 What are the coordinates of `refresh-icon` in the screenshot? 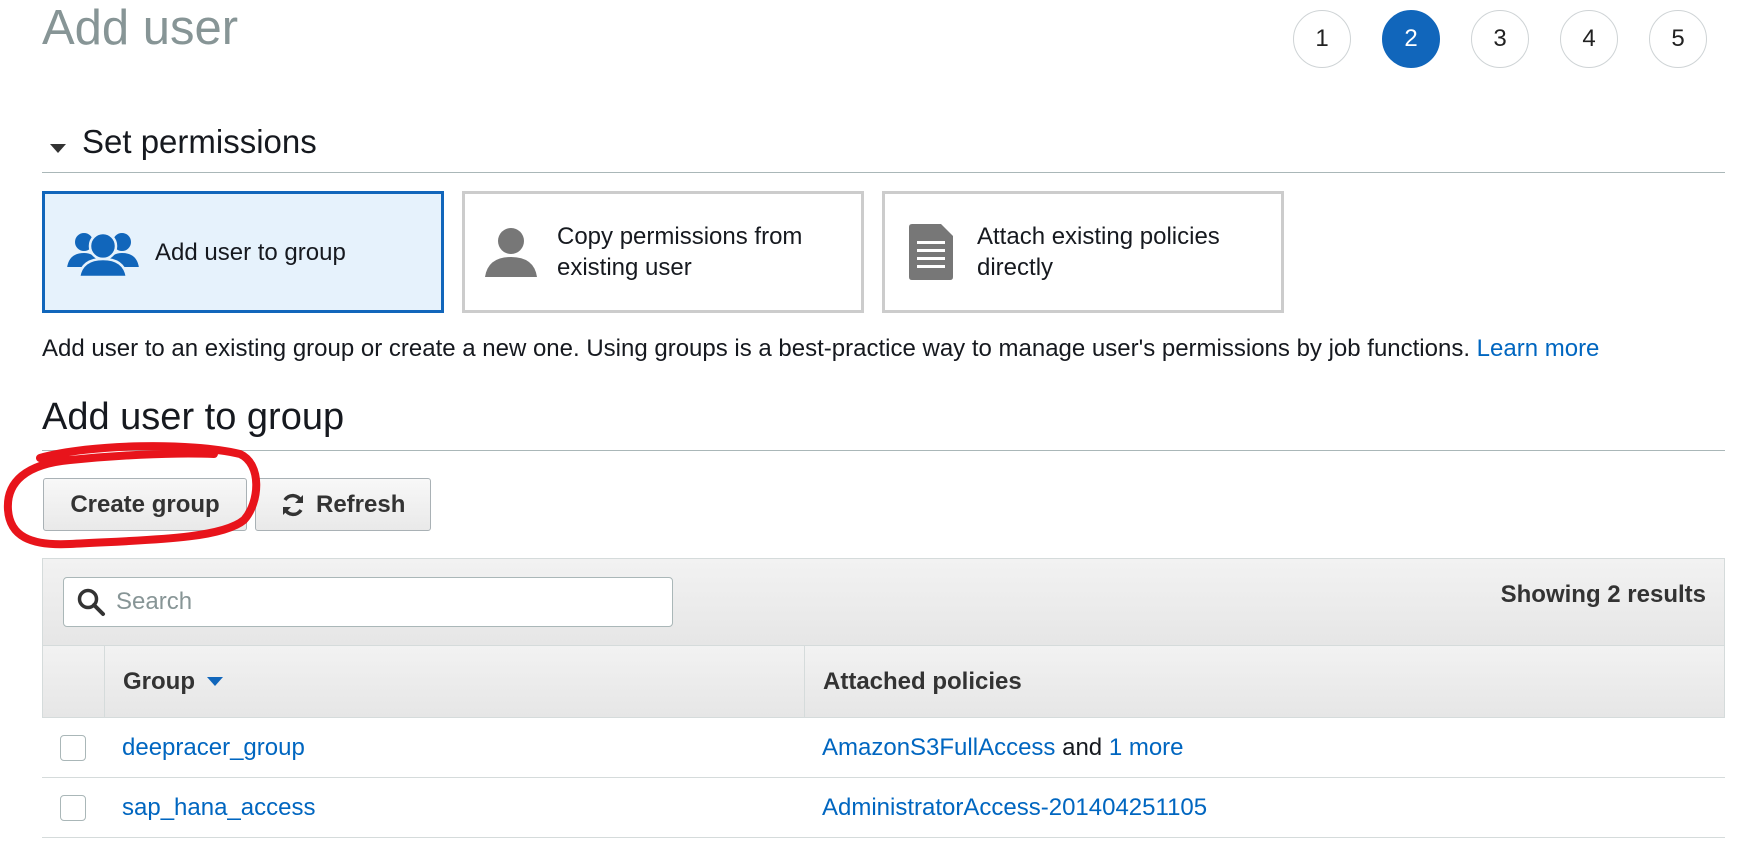 It's located at (293, 504).